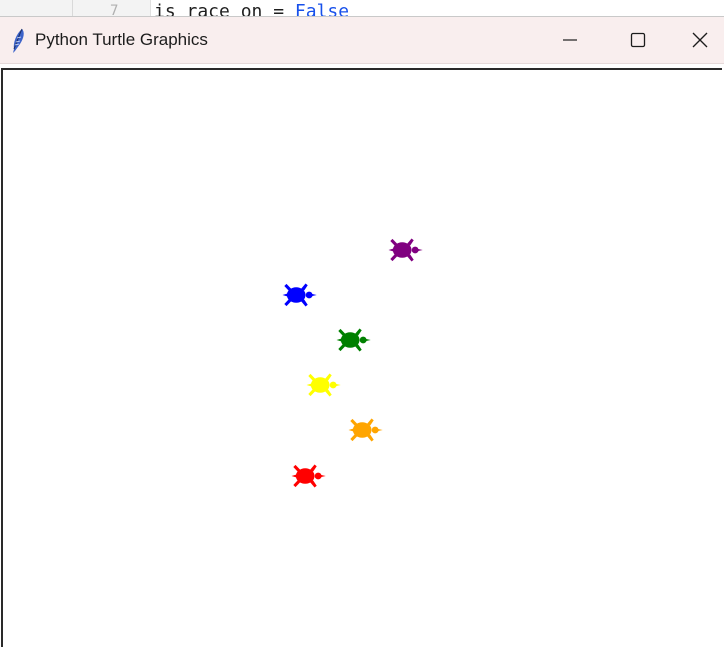  What do you see at coordinates (308, 476) in the screenshot?
I see `turtle-red` at bounding box center [308, 476].